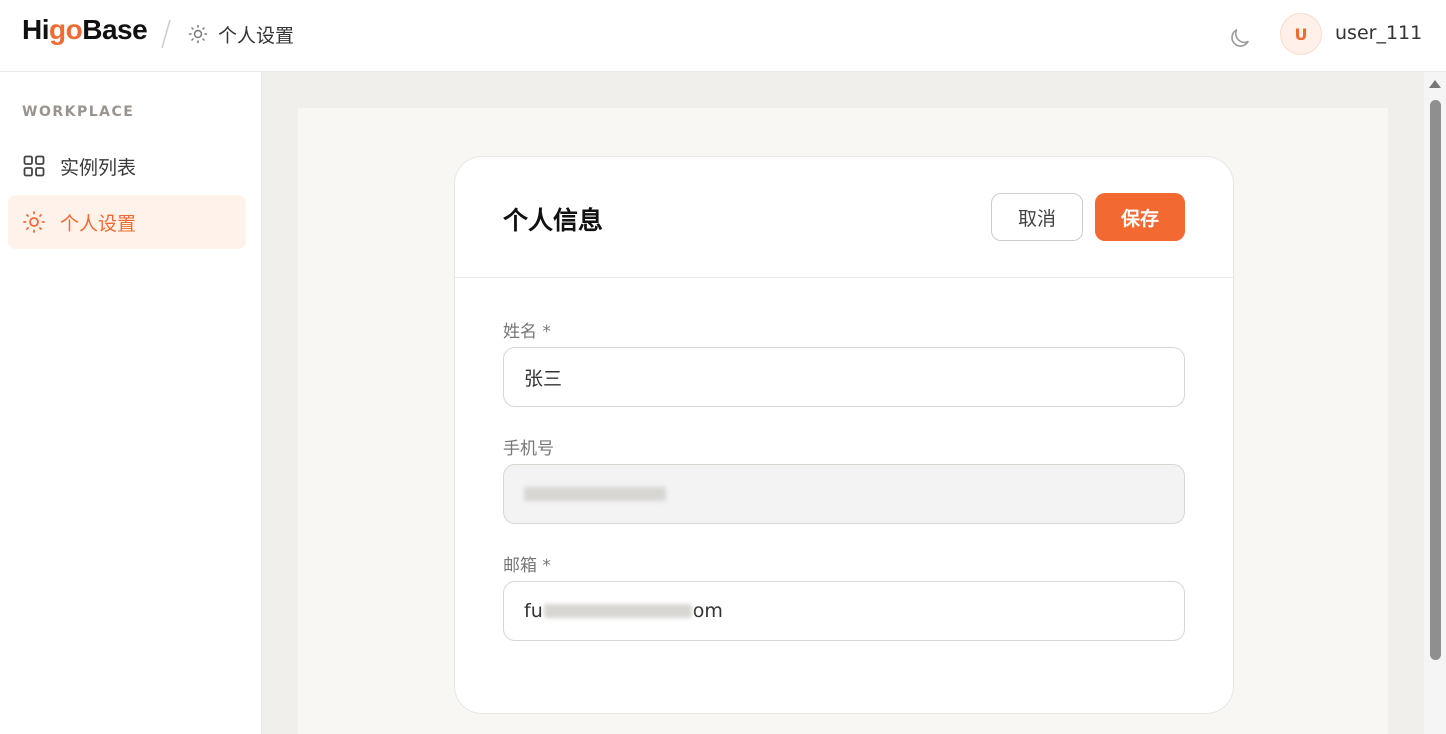  I want to click on card-title: 个人信息, so click(553, 220).